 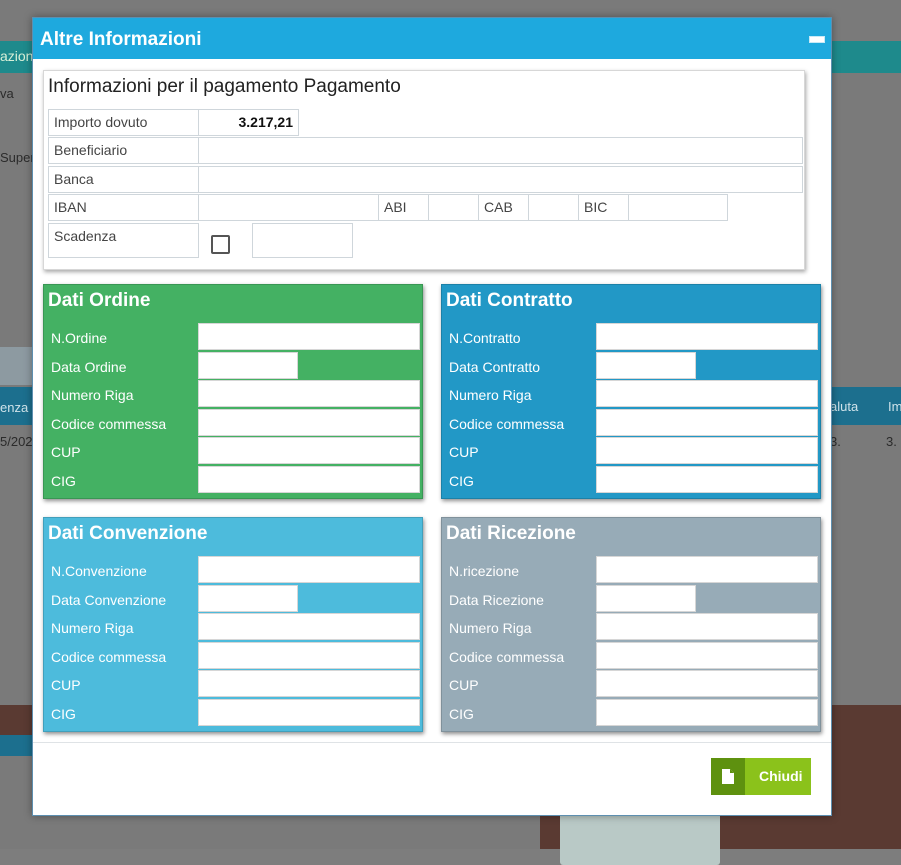 I want to click on cab-label: CAB, so click(x=503, y=207).